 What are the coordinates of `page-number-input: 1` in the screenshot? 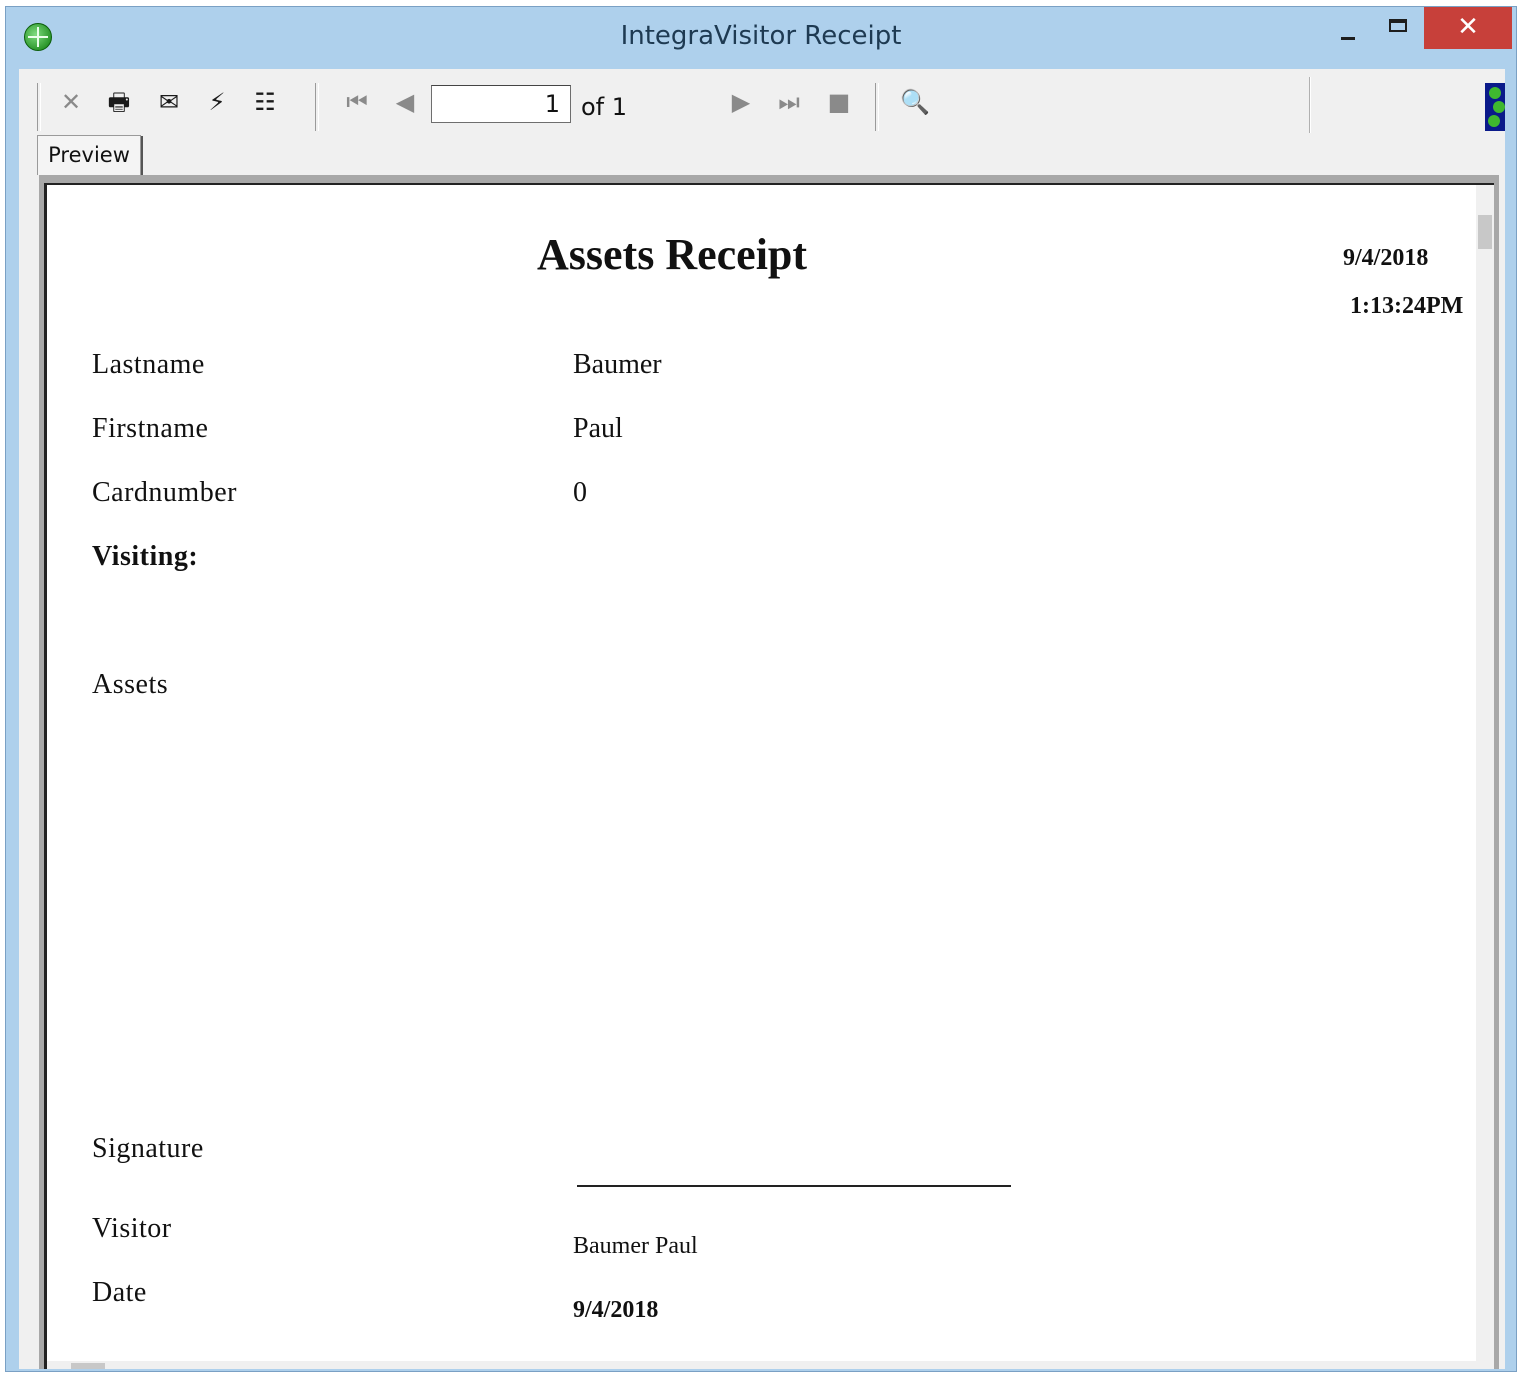 It's located at (501, 104).